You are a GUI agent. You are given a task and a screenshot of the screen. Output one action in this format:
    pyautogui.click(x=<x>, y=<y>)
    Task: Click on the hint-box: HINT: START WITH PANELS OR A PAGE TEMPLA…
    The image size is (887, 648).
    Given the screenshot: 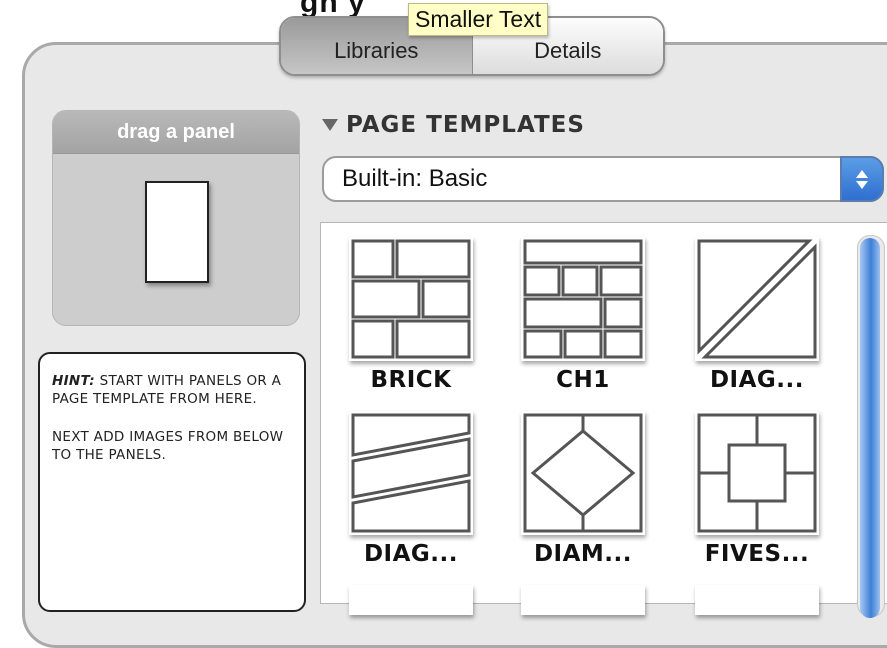 What is the action you would take?
    pyautogui.click(x=172, y=482)
    